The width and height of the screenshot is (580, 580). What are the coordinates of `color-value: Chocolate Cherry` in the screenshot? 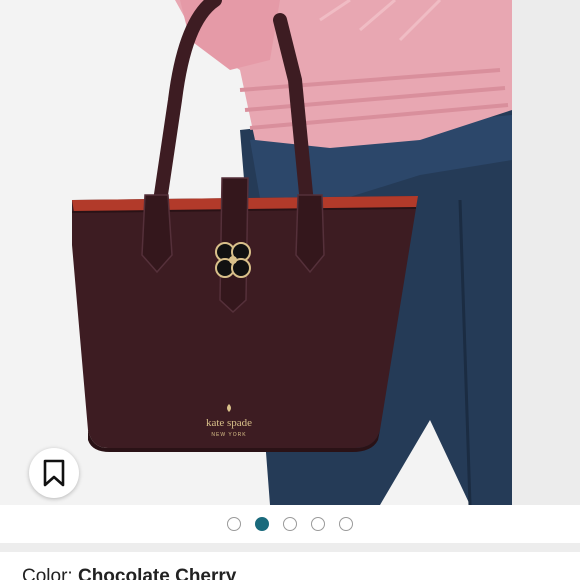 It's located at (157, 573).